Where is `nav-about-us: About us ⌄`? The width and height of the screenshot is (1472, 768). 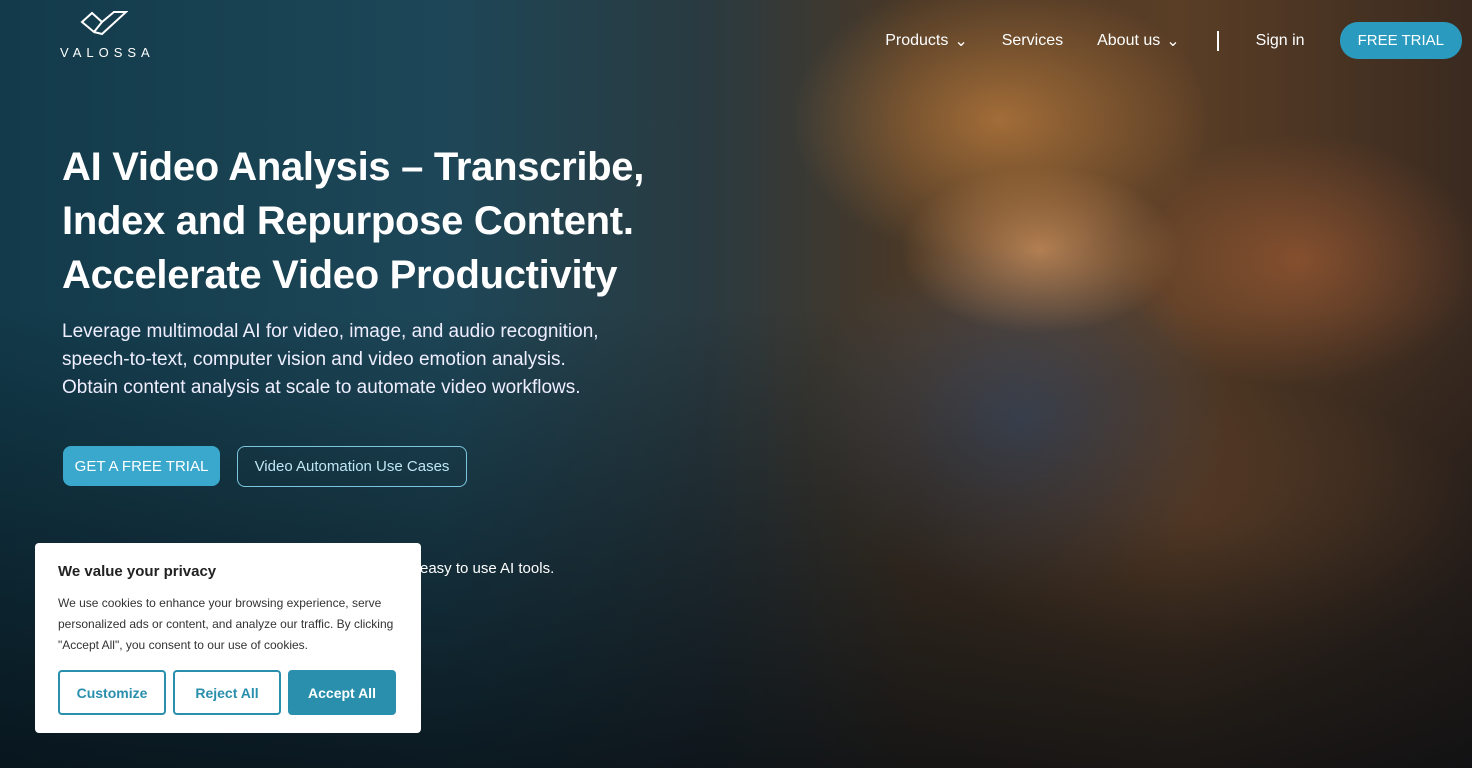 nav-about-us: About us ⌄ is located at coordinates (1138, 41).